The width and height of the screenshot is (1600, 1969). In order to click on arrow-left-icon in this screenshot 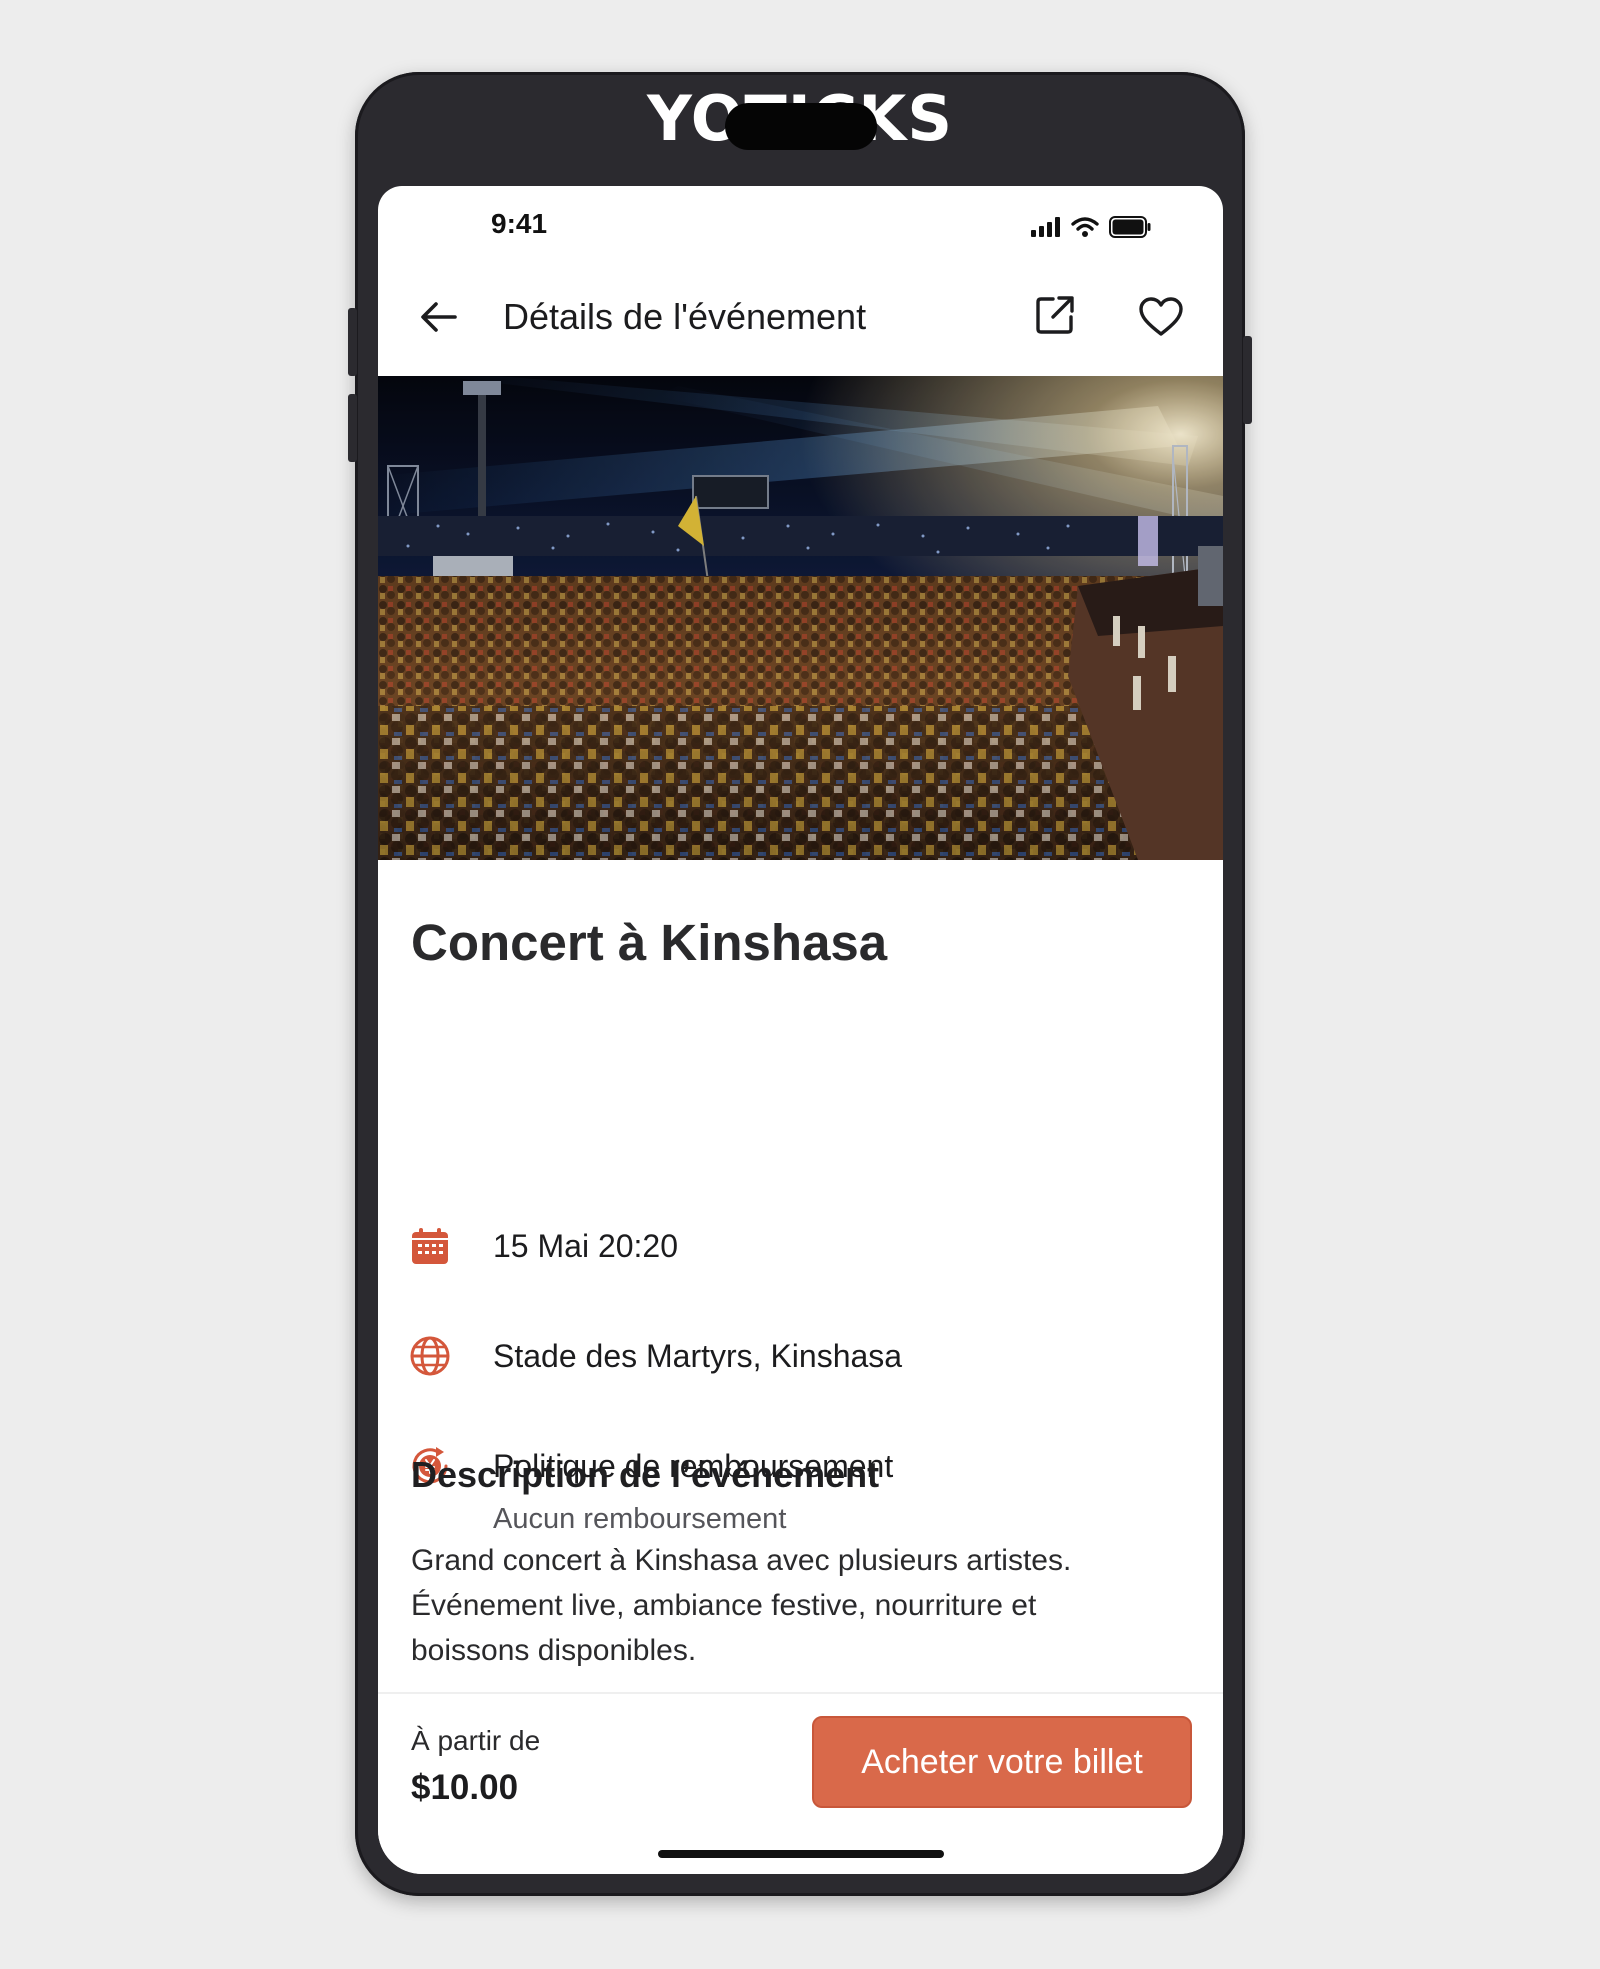, I will do `click(439, 317)`.